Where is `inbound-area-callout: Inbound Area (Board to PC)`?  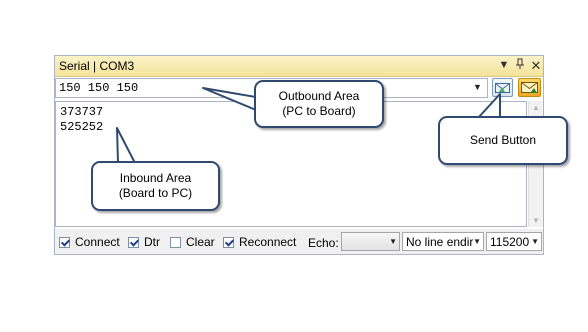
inbound-area-callout: Inbound Area (Board to PC) is located at coordinates (155, 186).